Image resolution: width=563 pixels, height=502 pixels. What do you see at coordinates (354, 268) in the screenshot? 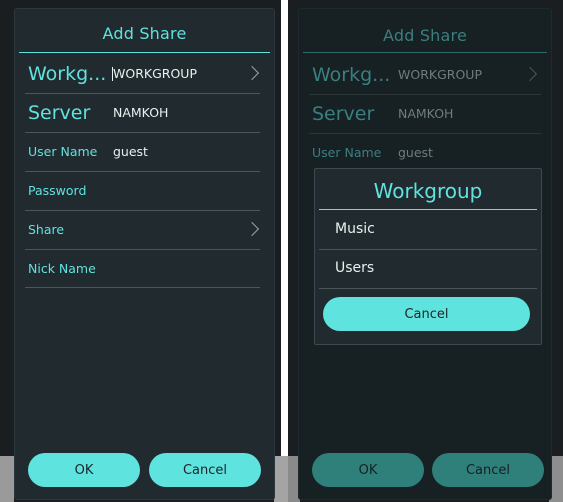
I see `option-users: Users` at bounding box center [354, 268].